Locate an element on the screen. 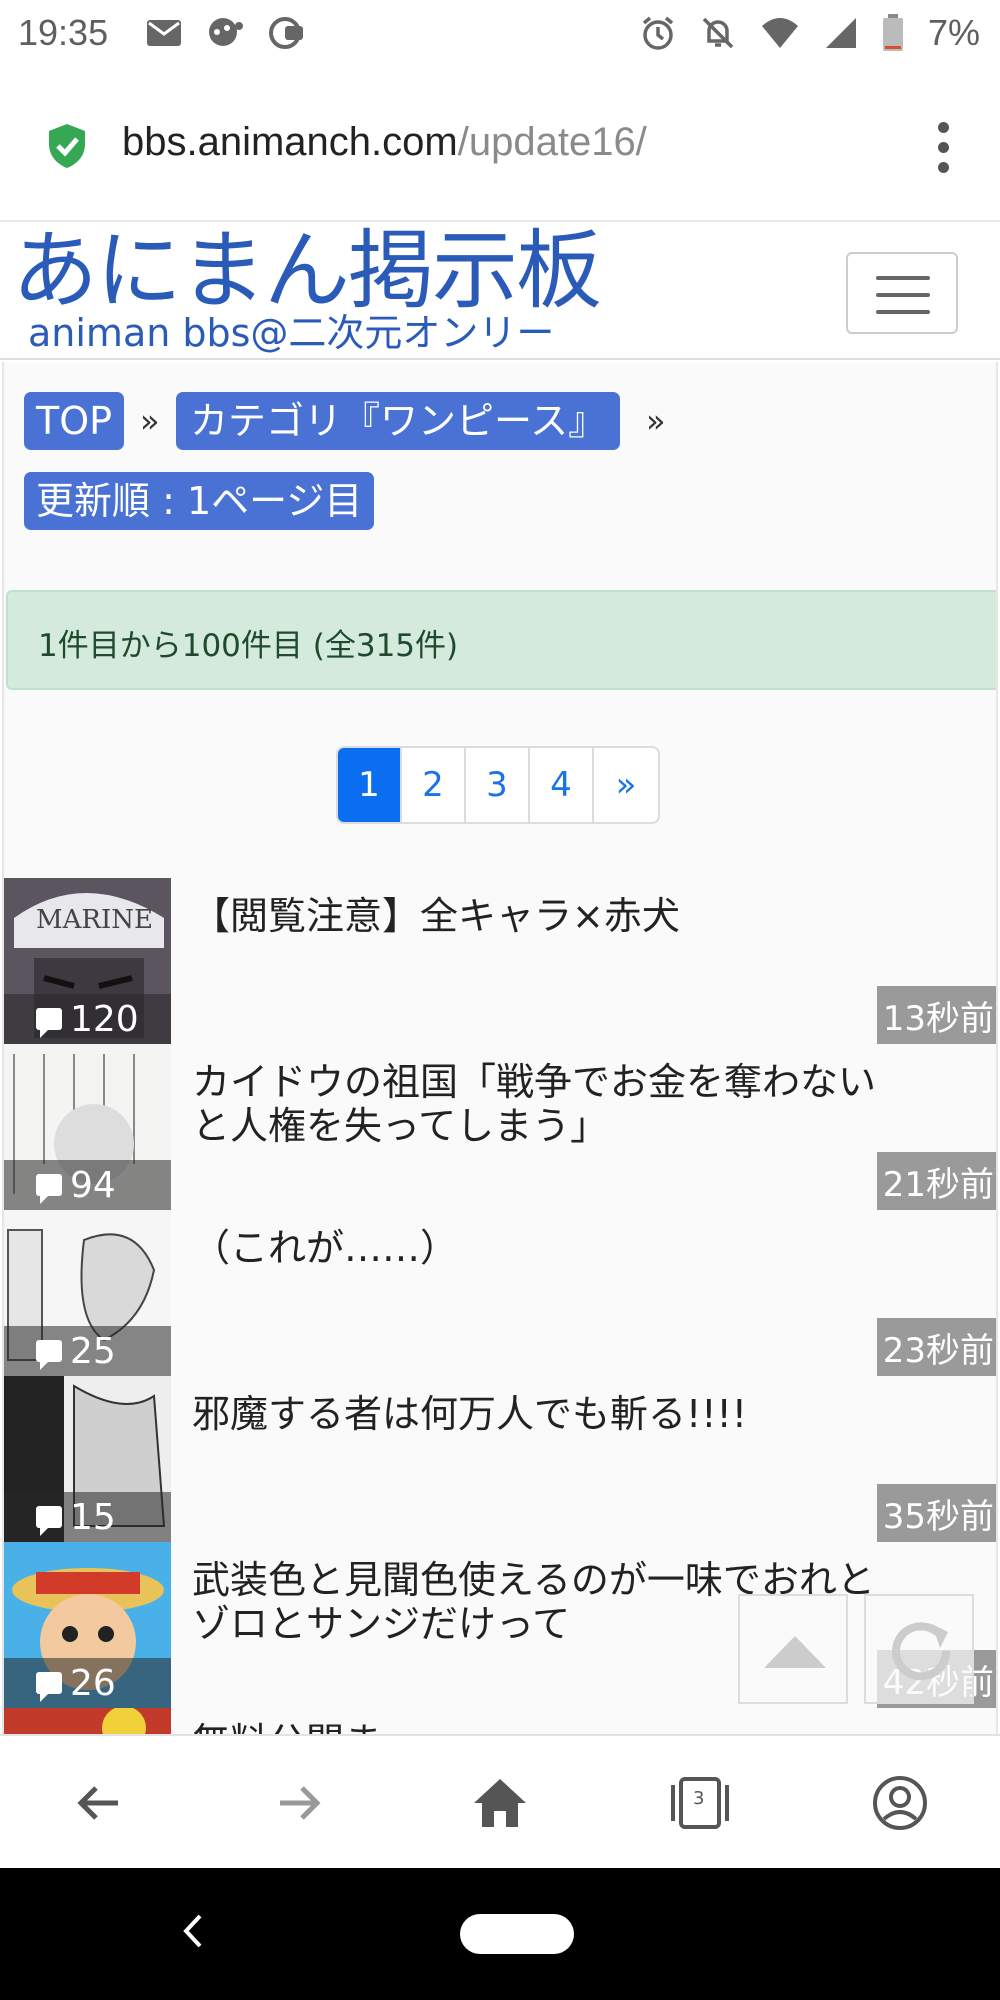 Image resolution: width=1000 pixels, height=2000 pixels. app-notification-icon is located at coordinates (286, 33).